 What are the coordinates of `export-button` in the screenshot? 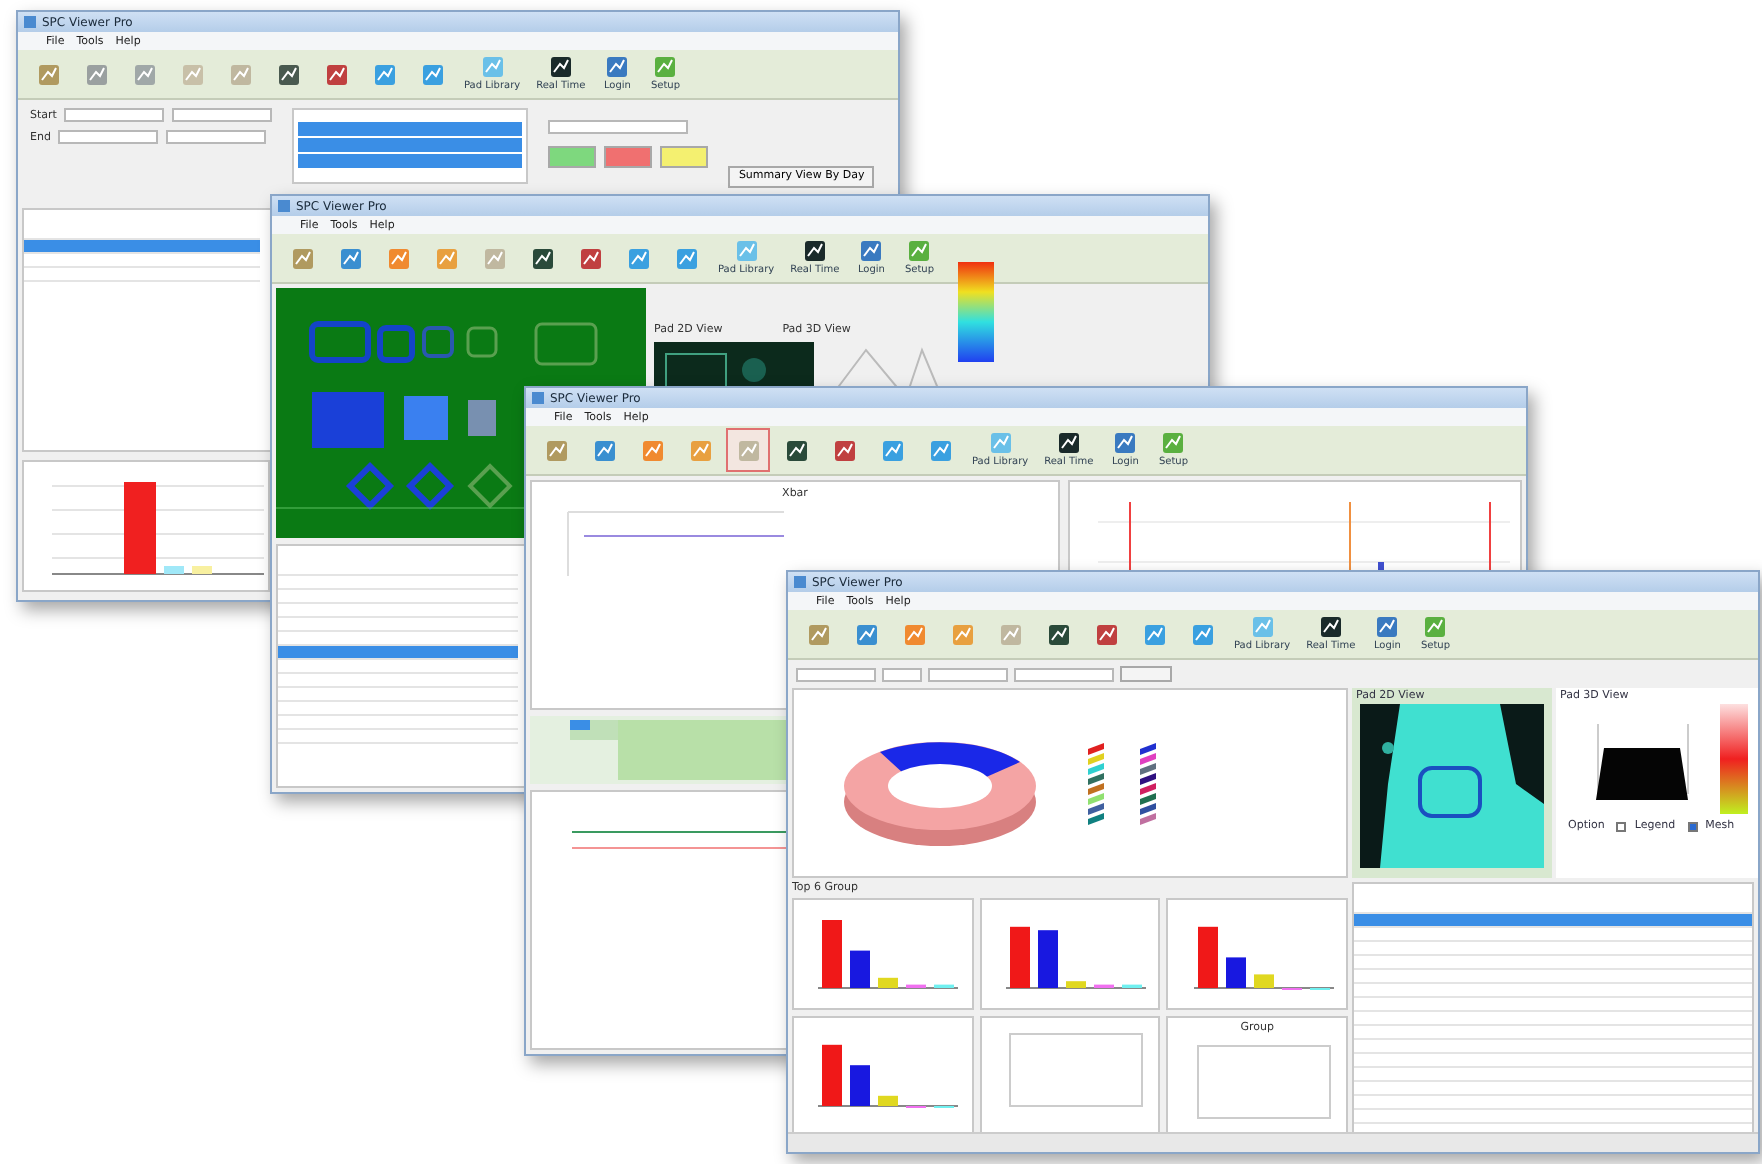 It's located at (1146, 674).